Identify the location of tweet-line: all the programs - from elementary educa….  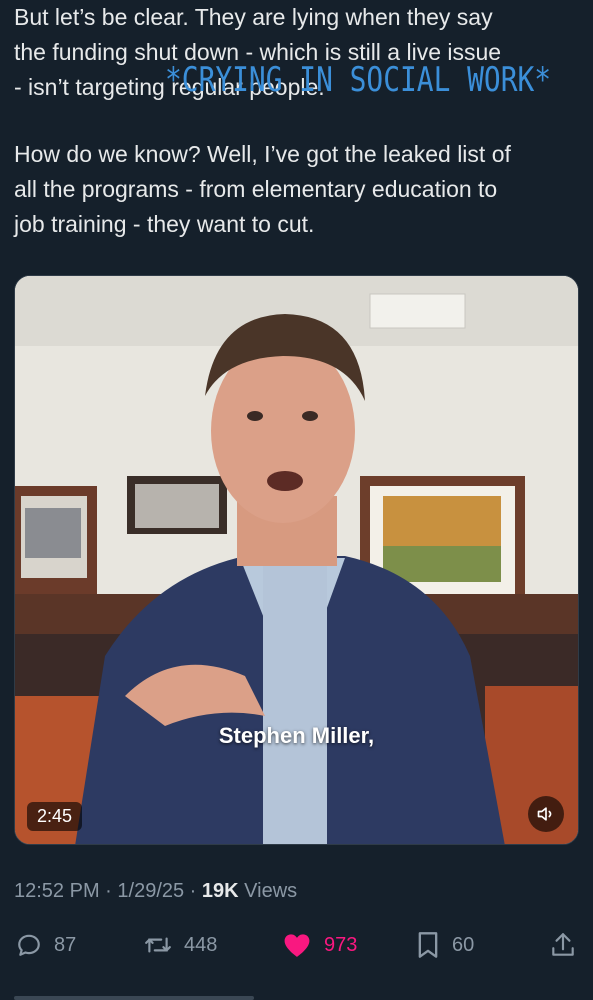
(256, 189).